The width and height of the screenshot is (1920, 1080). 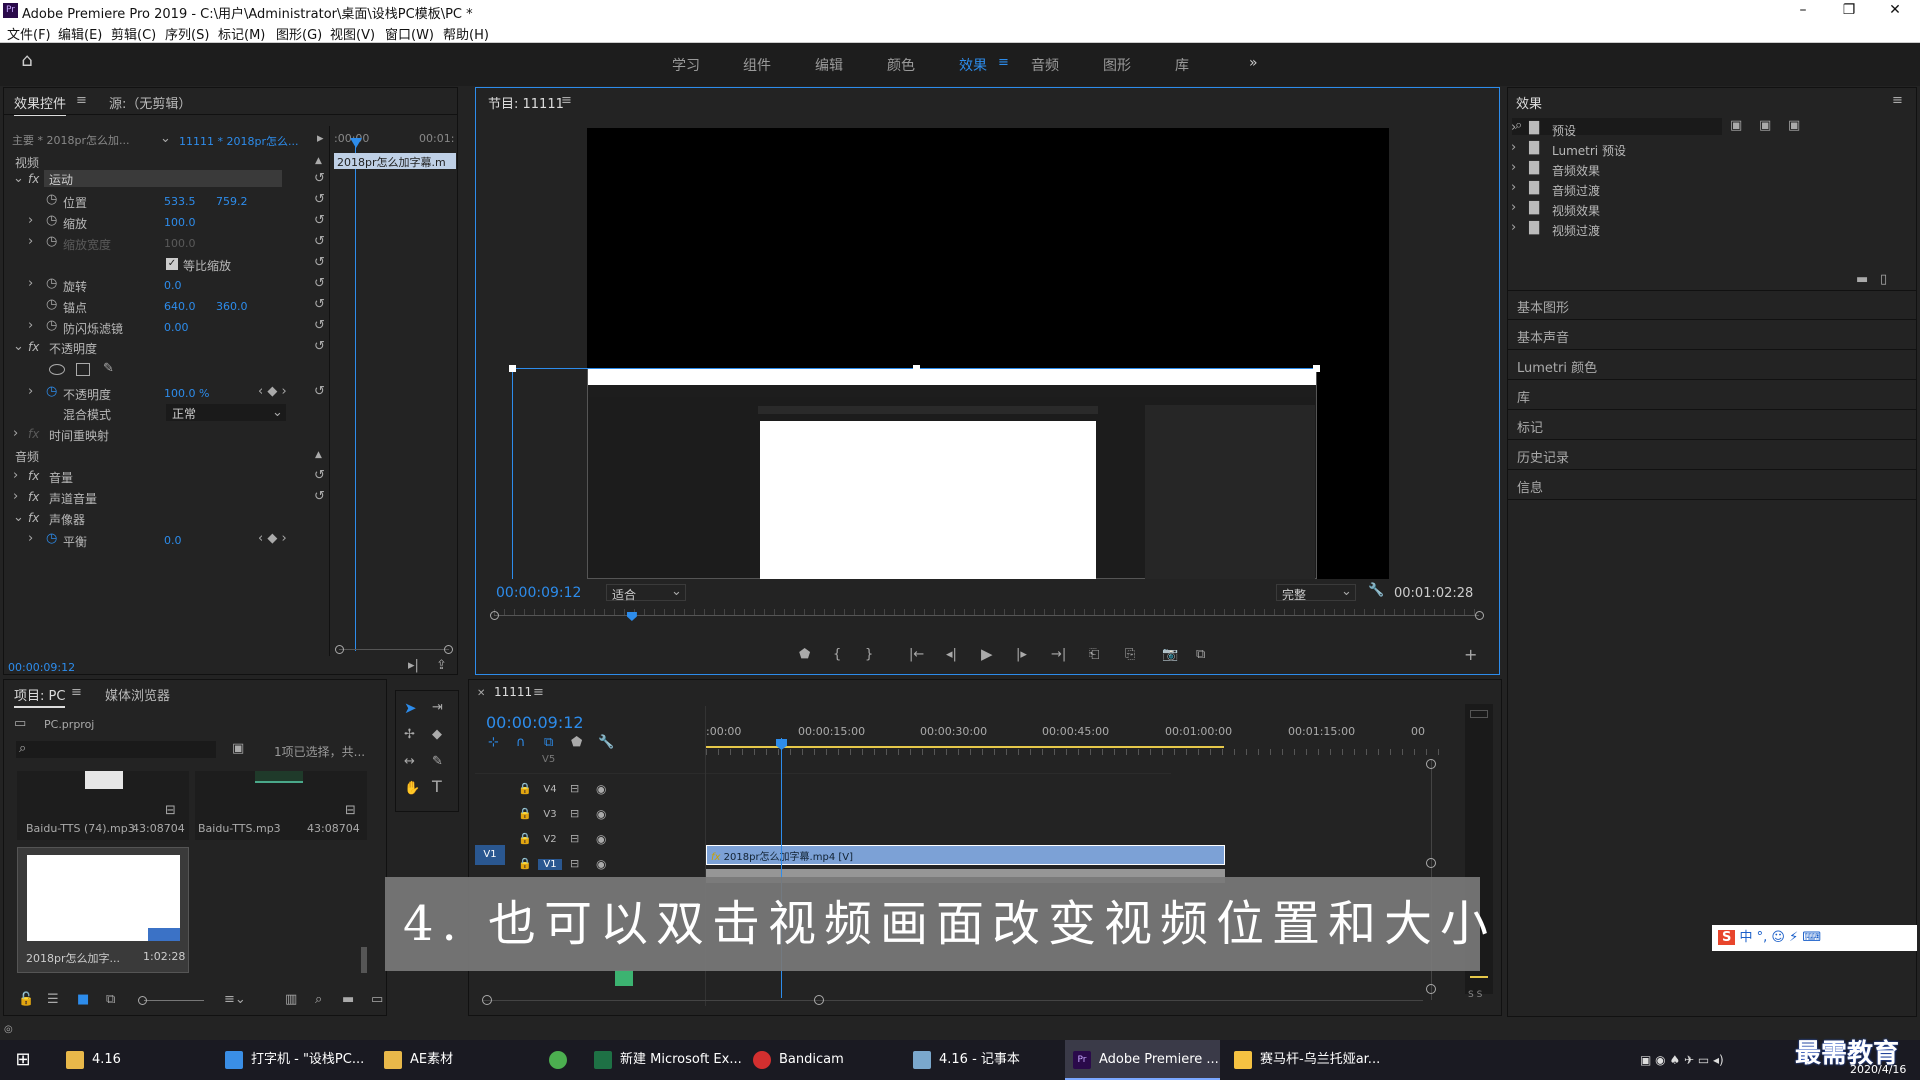 I want to click on thumbnail-size-slider, so click(x=174, y=1000).